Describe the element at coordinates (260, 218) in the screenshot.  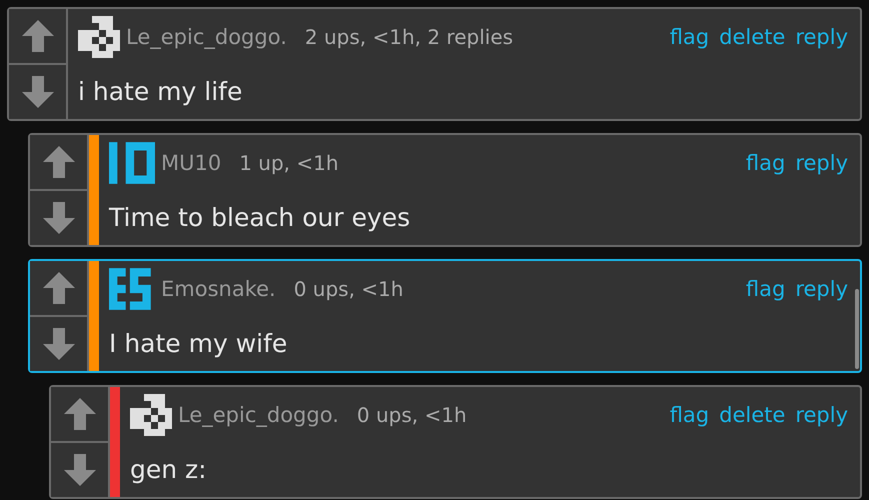
I see `comment-text: Time to bleach our eyes` at that location.